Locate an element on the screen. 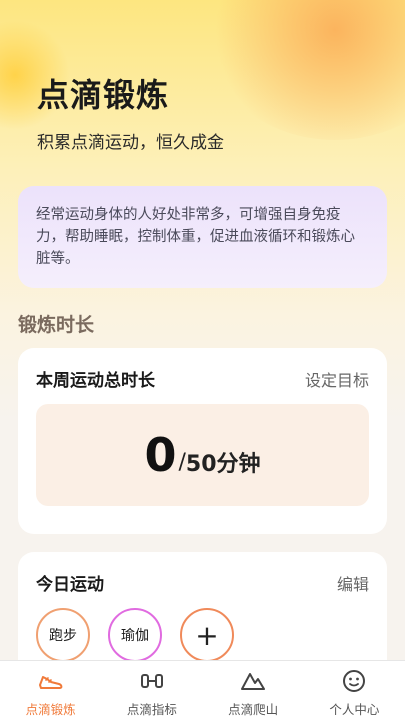 Image resolution: width=405 pixels, height=720 pixels. dumbbell-icon is located at coordinates (151, 681).